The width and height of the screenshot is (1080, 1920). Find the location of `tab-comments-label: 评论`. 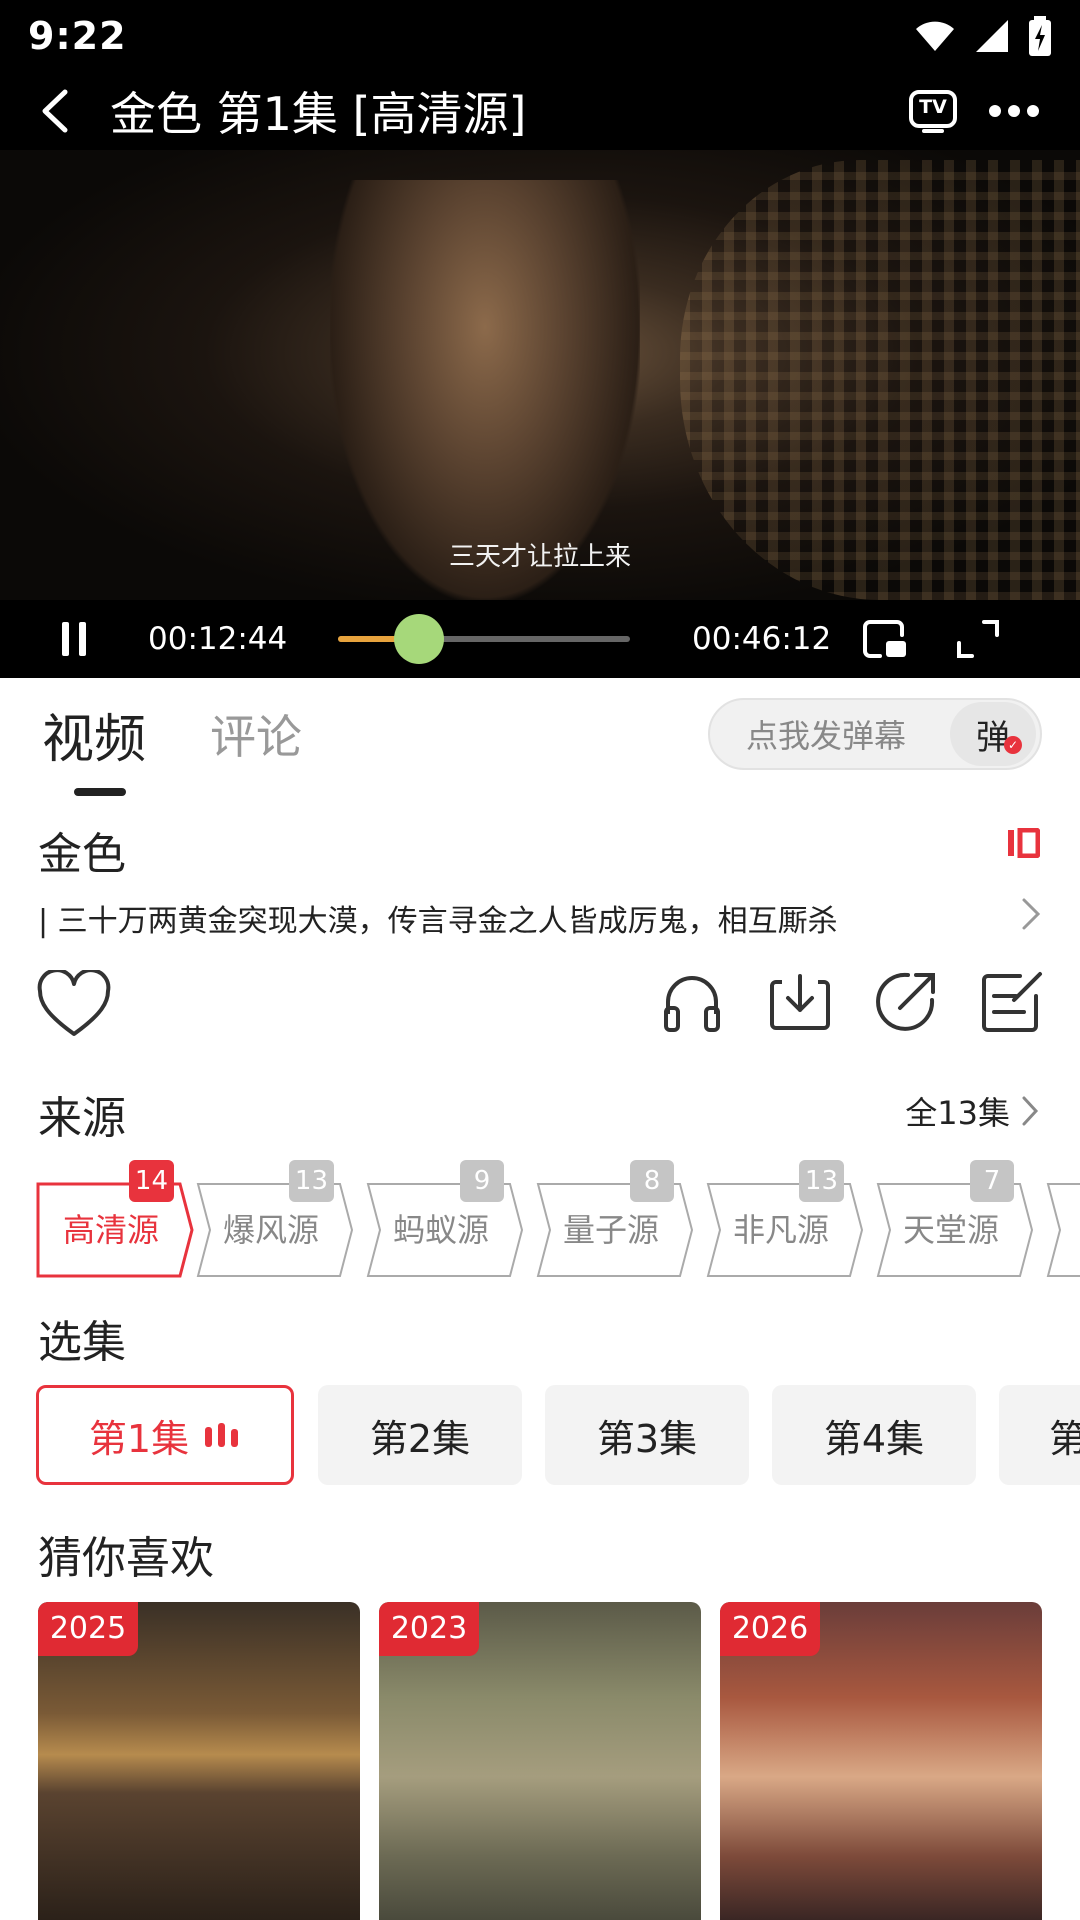

tab-comments-label: 评论 is located at coordinates (256, 737).